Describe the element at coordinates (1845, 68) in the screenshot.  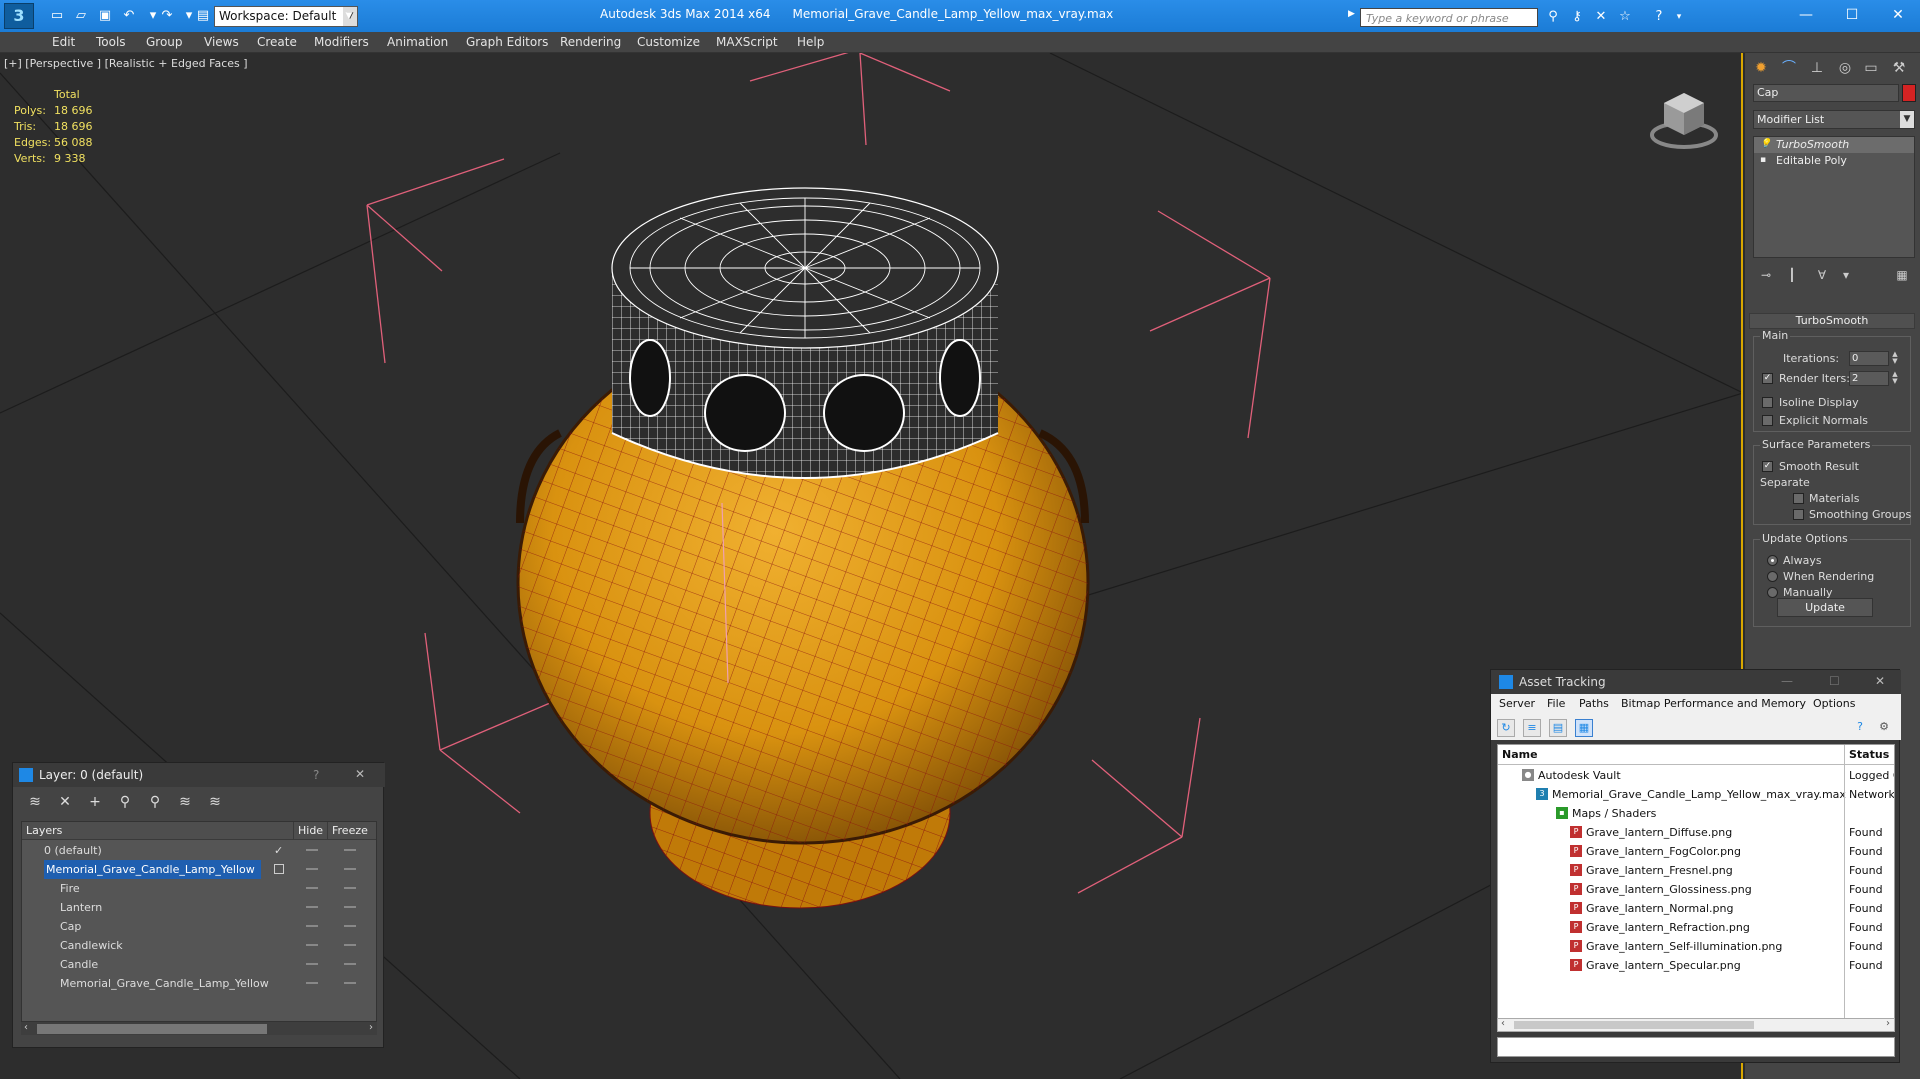
I see `motion-tab-icon: ◎` at that location.